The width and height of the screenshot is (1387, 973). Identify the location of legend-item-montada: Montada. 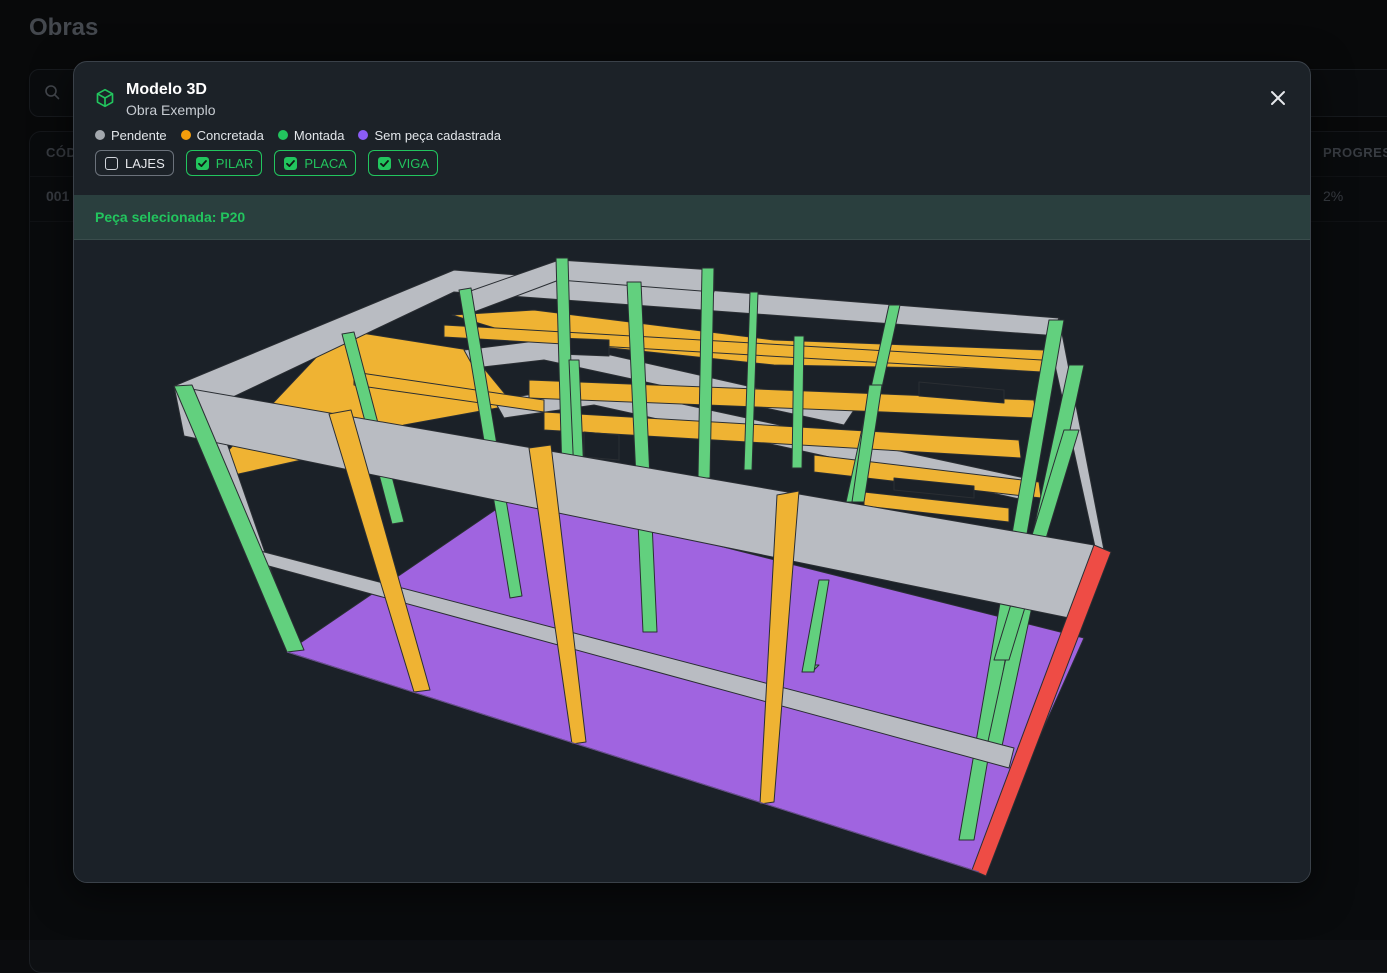
(311, 135).